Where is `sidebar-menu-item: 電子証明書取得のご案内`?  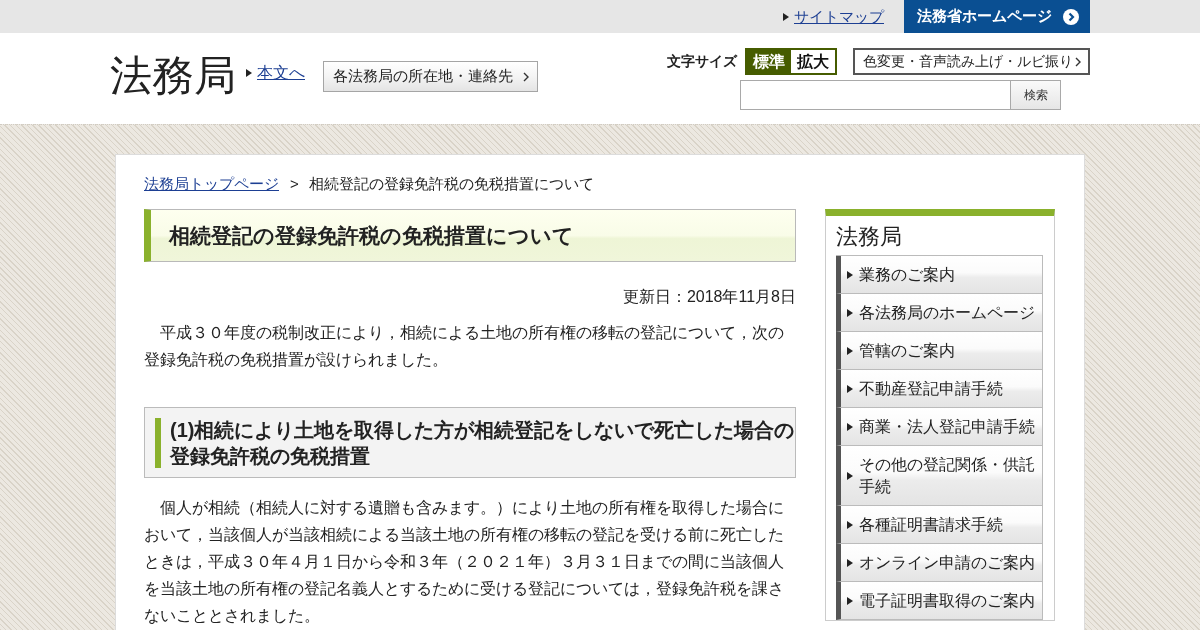
sidebar-menu-item: 電子証明書取得のご案内 is located at coordinates (939, 601).